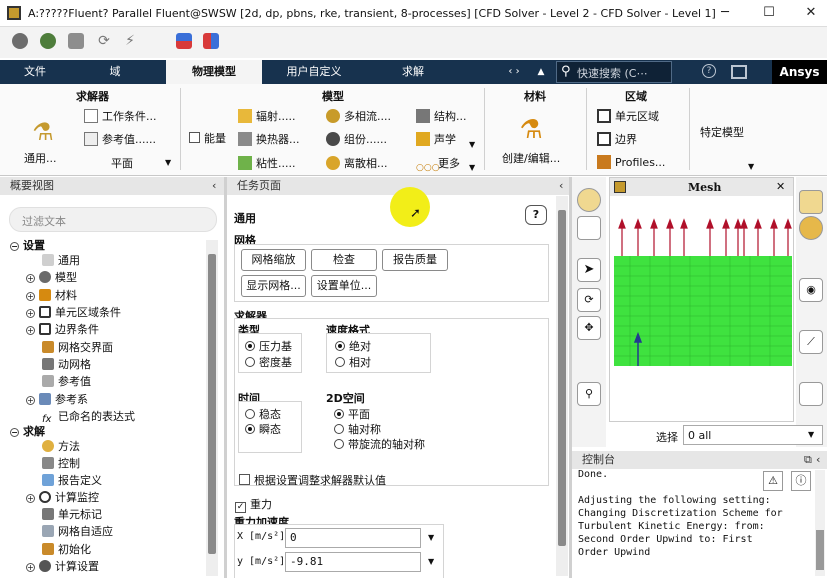 Image resolution: width=827 pixels, height=578 pixels. What do you see at coordinates (14, 246) in the screenshot?
I see `collapse-icon: −` at bounding box center [14, 246].